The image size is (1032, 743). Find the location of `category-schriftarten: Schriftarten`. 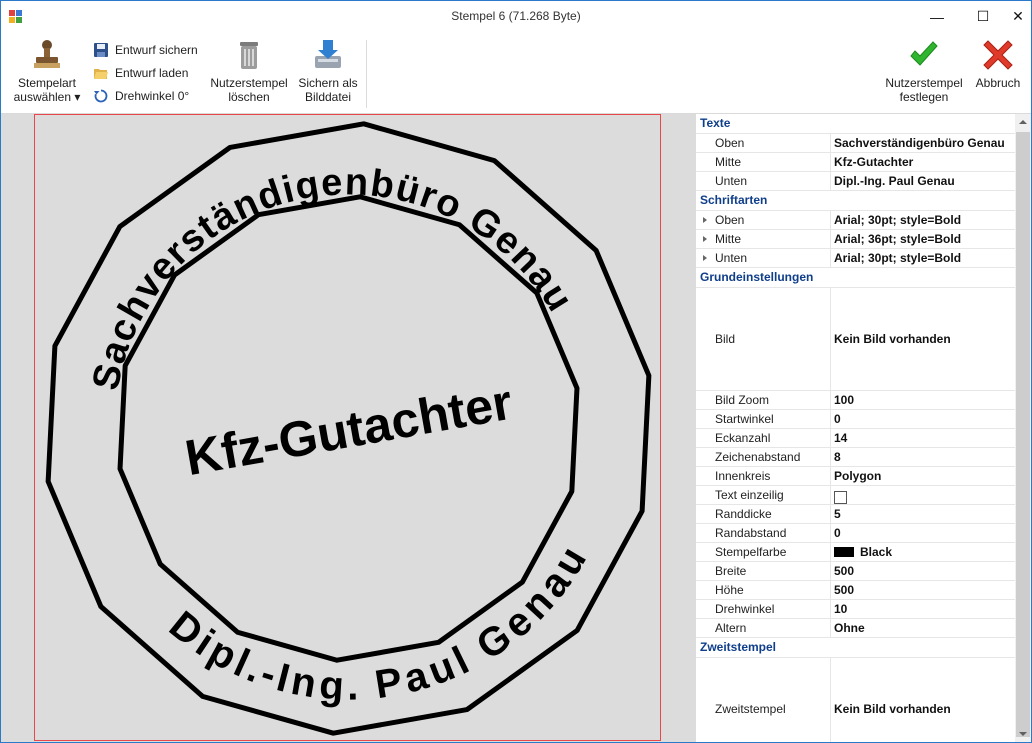

category-schriftarten: Schriftarten is located at coordinates (855, 201).